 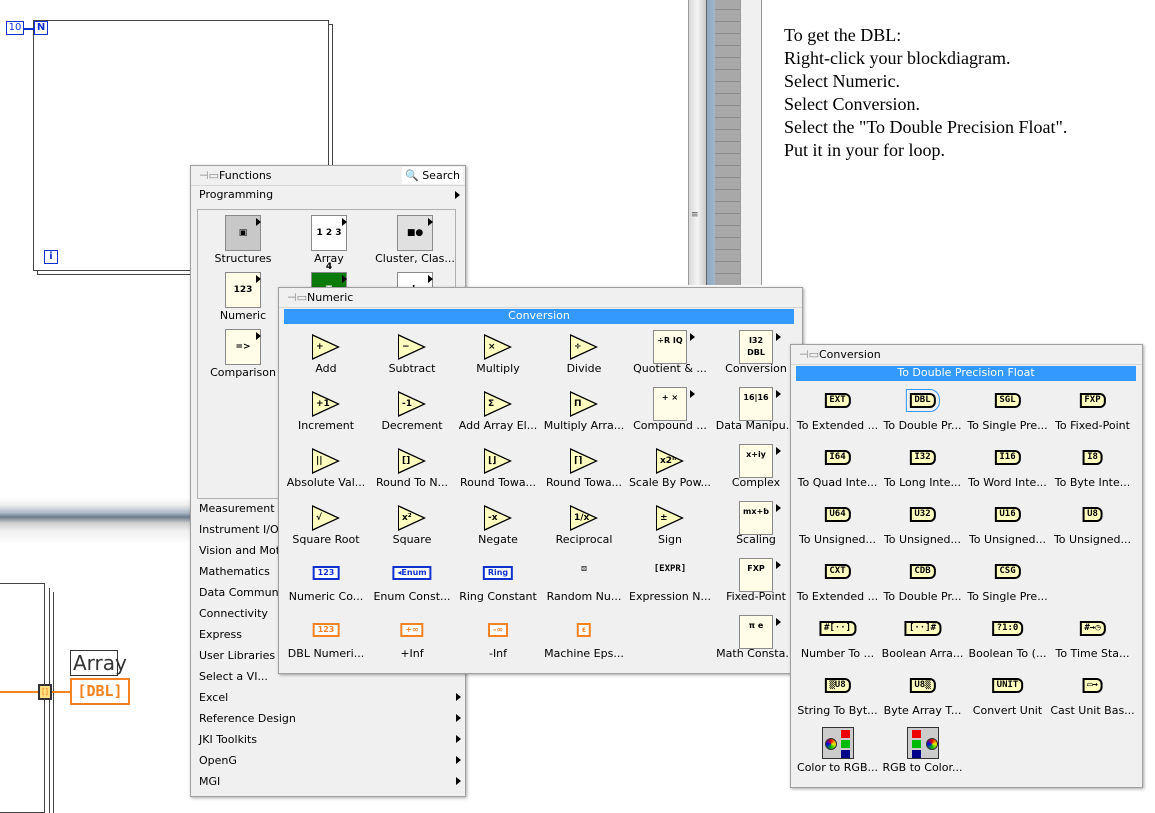 What do you see at coordinates (328, 196) in the screenshot?
I see `programming-section: Programming` at bounding box center [328, 196].